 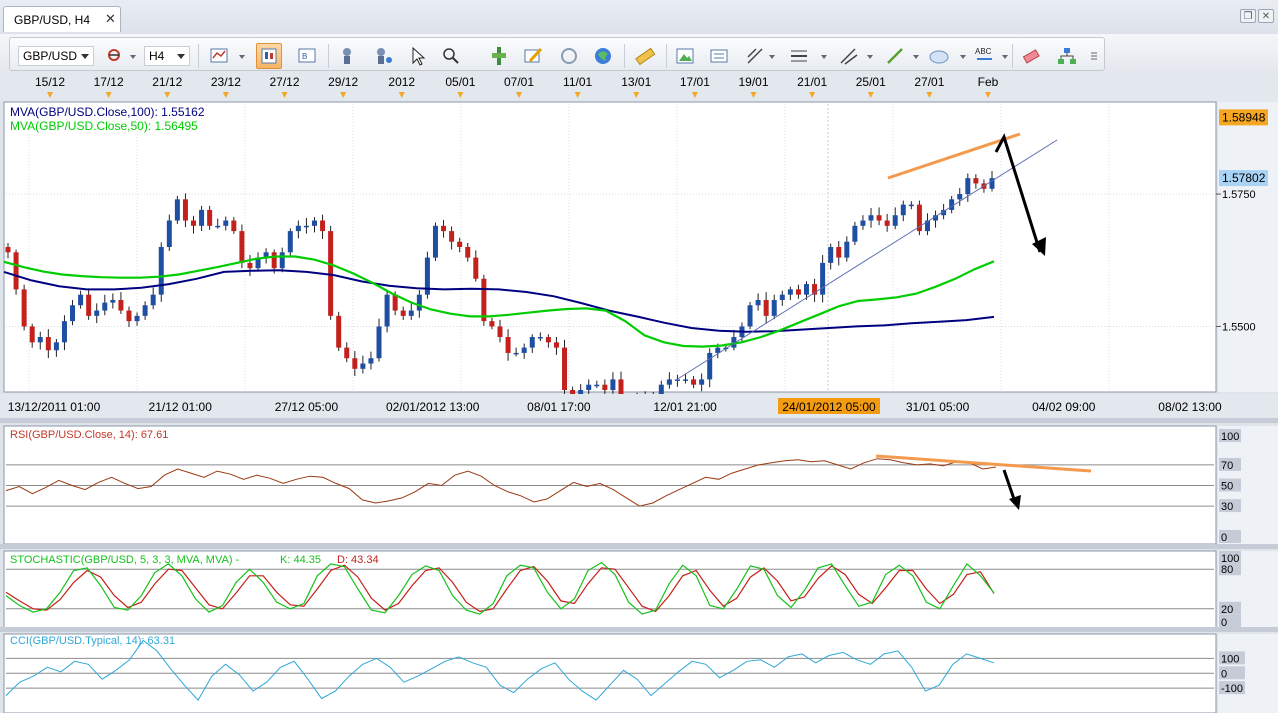 What do you see at coordinates (1224, 538) in the screenshot?
I see `rsi-tick-label: 0` at bounding box center [1224, 538].